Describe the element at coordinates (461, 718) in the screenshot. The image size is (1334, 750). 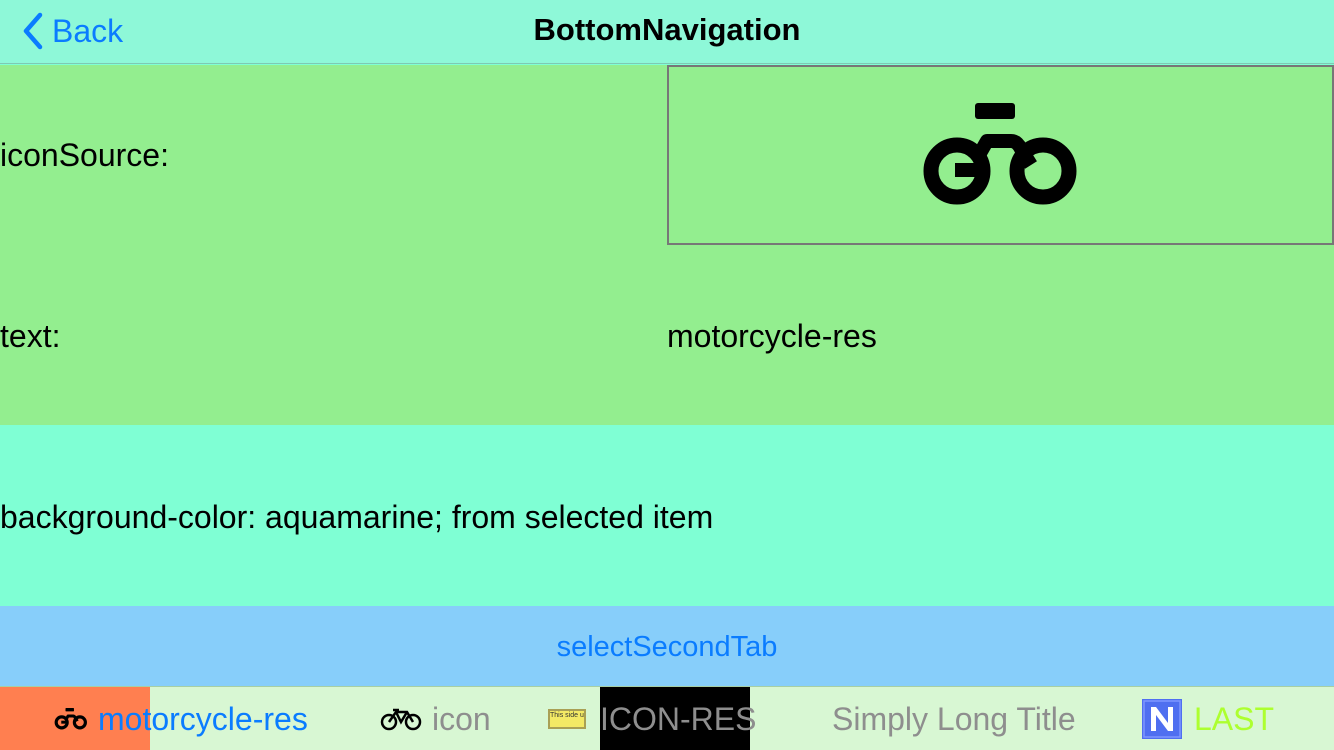
I see `tab-label: icon` at that location.